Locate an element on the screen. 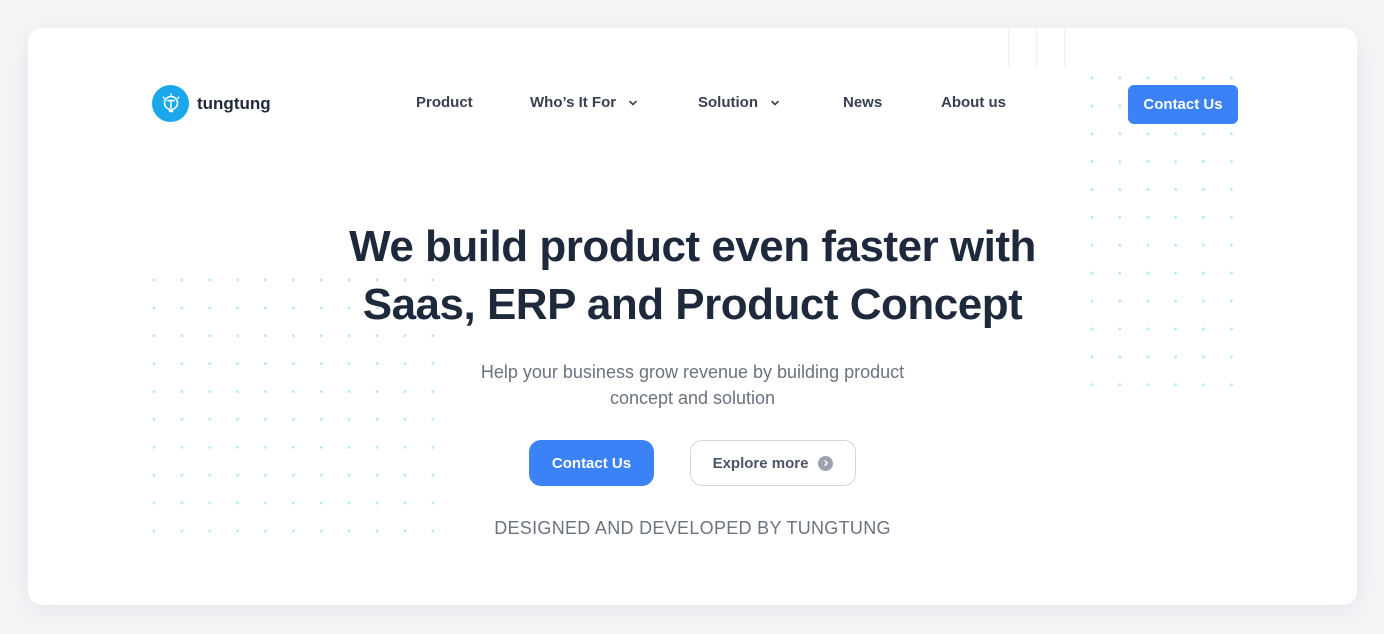 The width and height of the screenshot is (1384, 634). nav-item-whos-it-for: Who’s It For is located at coordinates (584, 102).